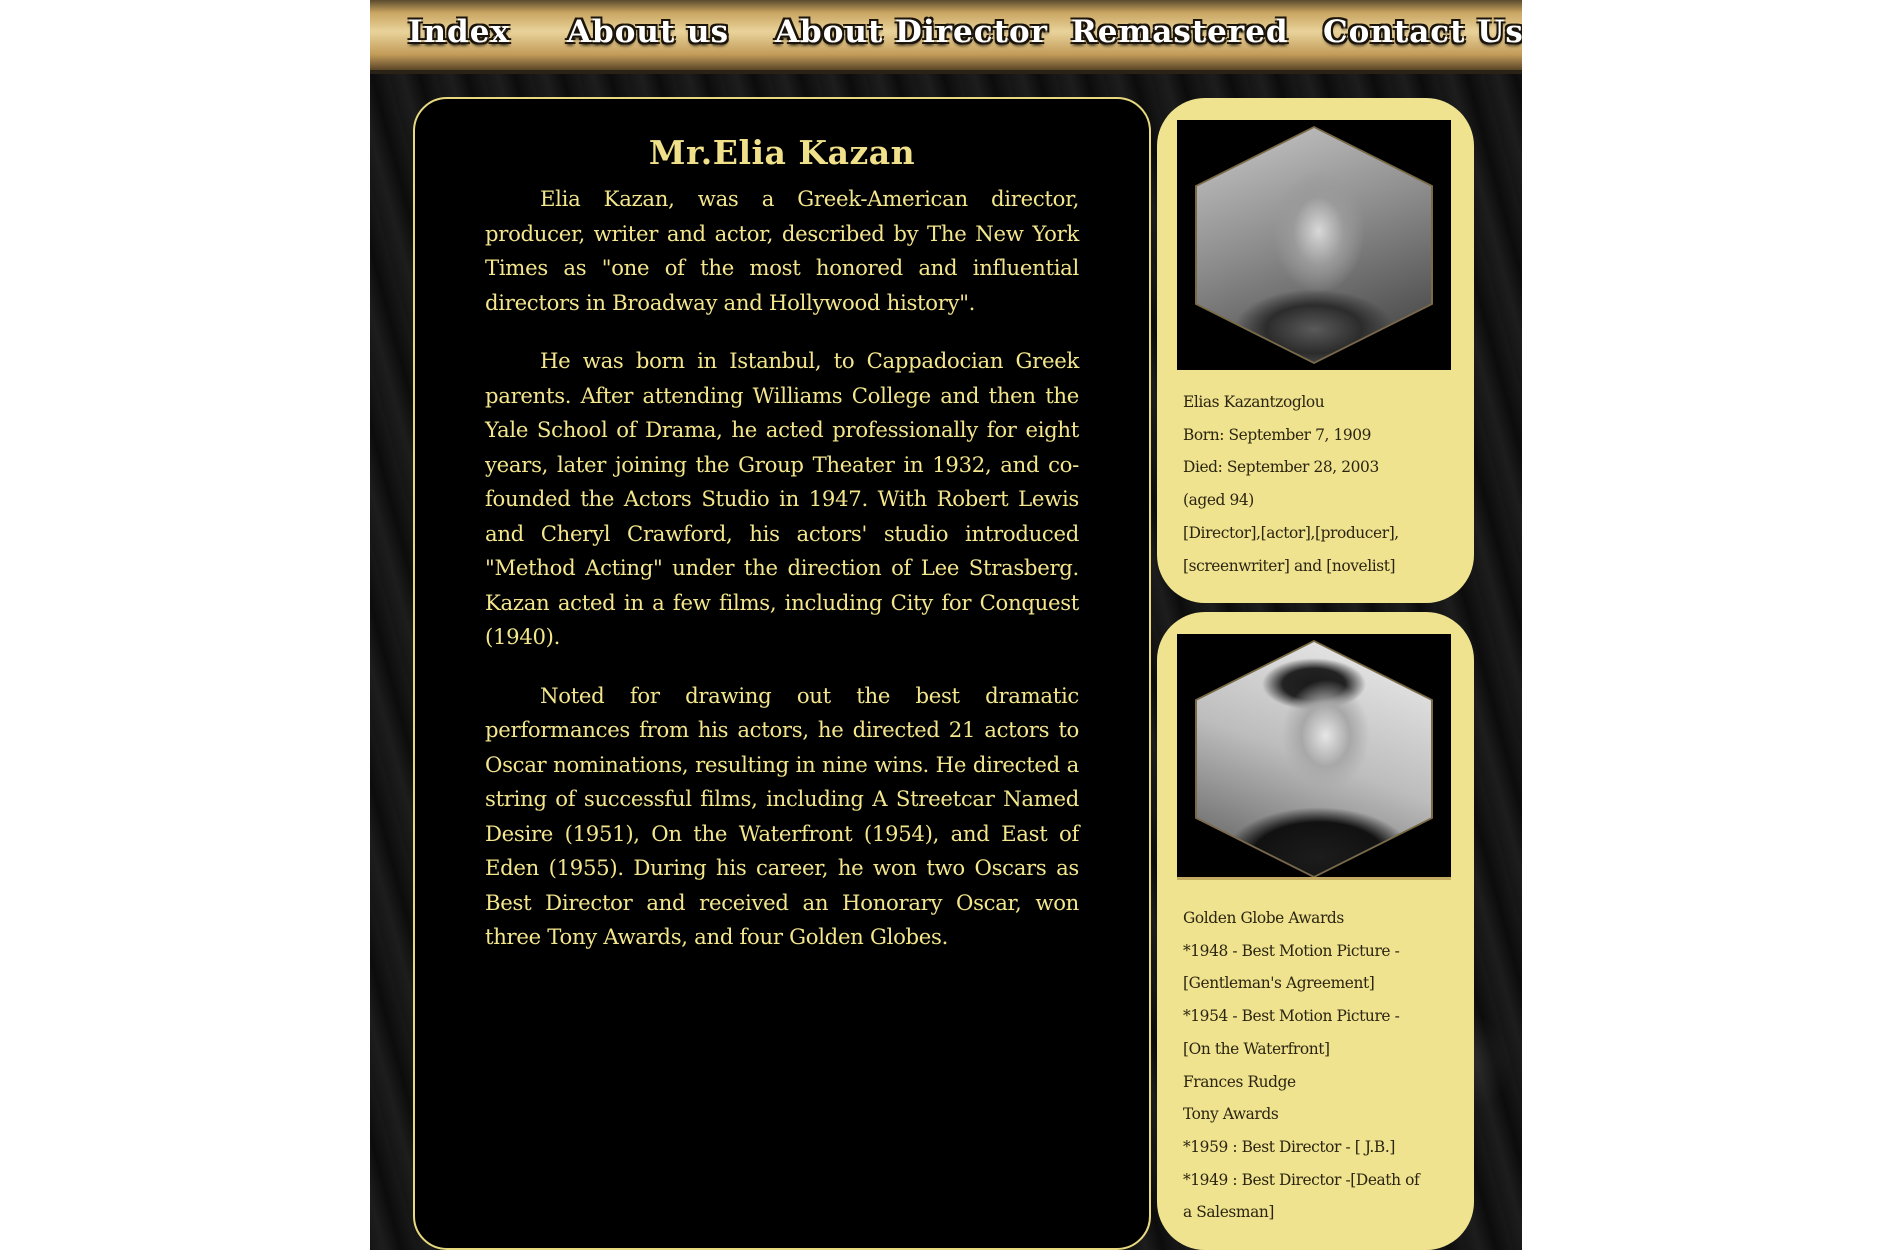  Describe the element at coordinates (911, 32) in the screenshot. I see `nav-link-about-director: About Director` at that location.